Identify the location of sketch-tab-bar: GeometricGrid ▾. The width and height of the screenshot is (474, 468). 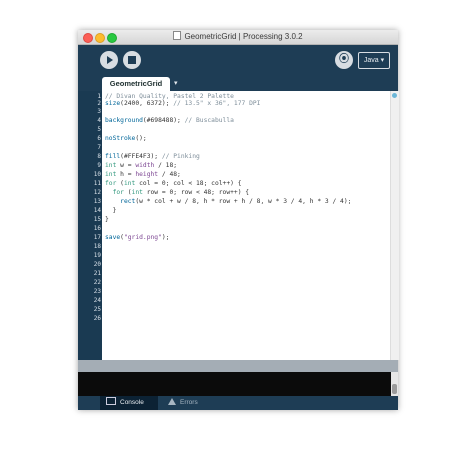
(238, 83).